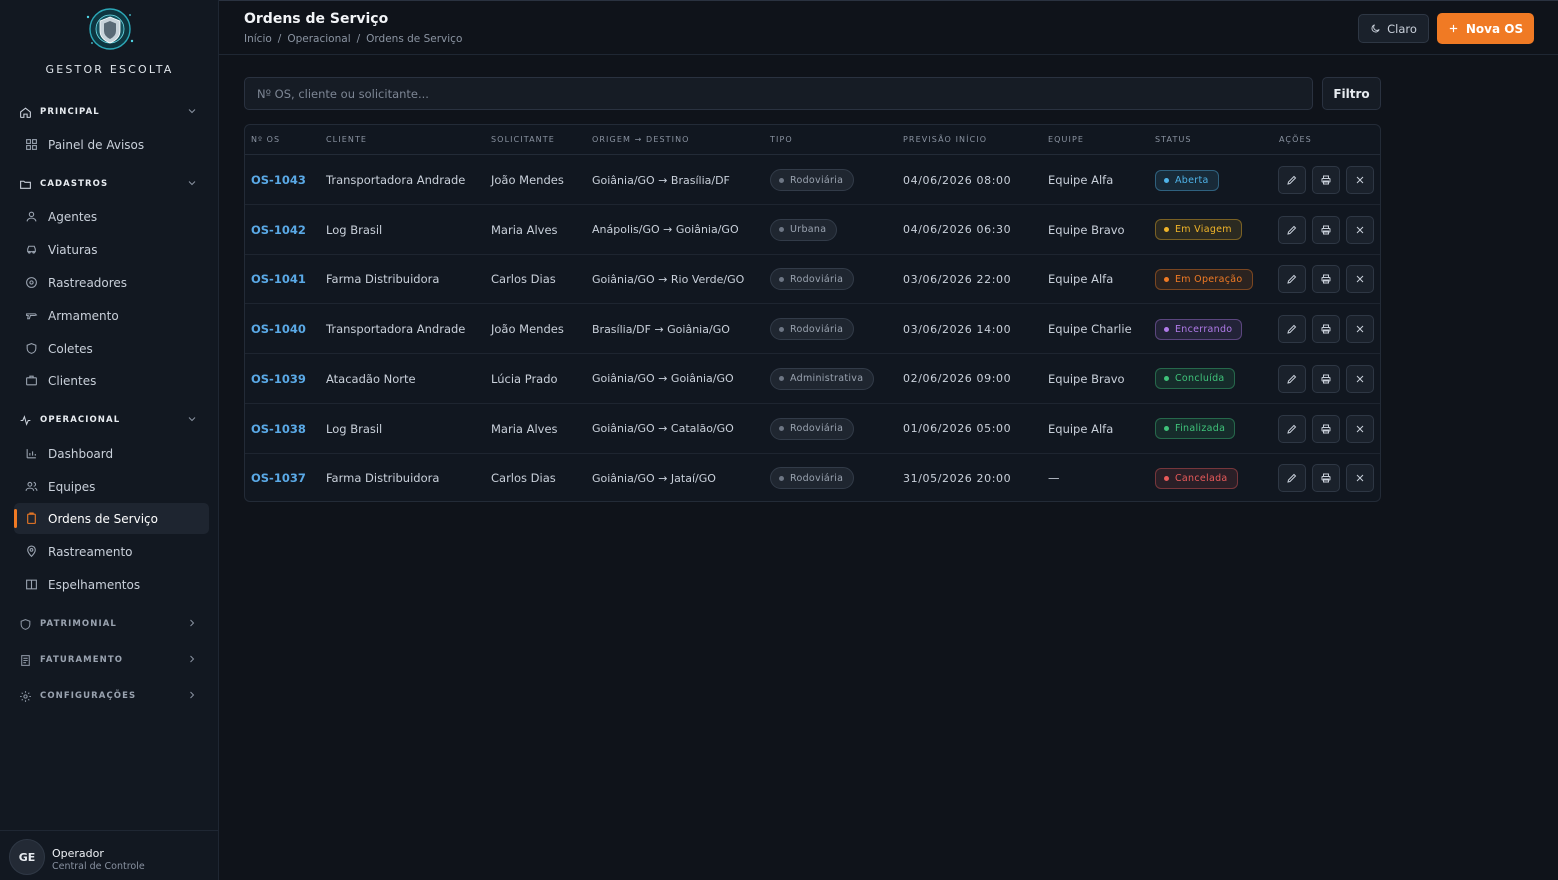  I want to click on os-number-link: OS-1038, so click(278, 429).